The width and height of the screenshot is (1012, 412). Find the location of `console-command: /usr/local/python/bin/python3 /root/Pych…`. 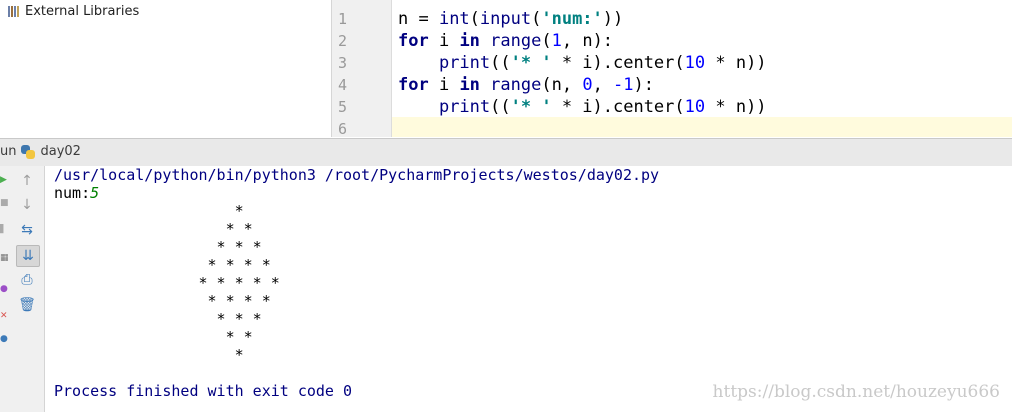

console-command: /usr/local/python/bin/python3 /root/Pych… is located at coordinates (357, 175).